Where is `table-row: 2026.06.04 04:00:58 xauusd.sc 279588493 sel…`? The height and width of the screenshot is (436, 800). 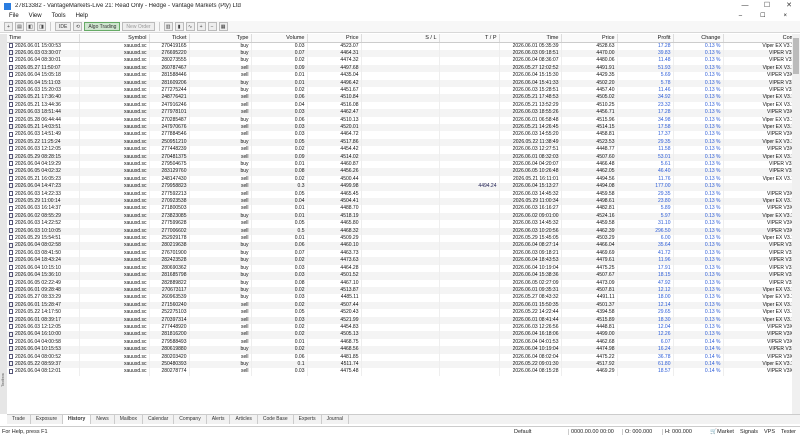 table-row: 2026.06.04 04:00:58 xauusd.sc 279588493 sel… is located at coordinates (399, 342).